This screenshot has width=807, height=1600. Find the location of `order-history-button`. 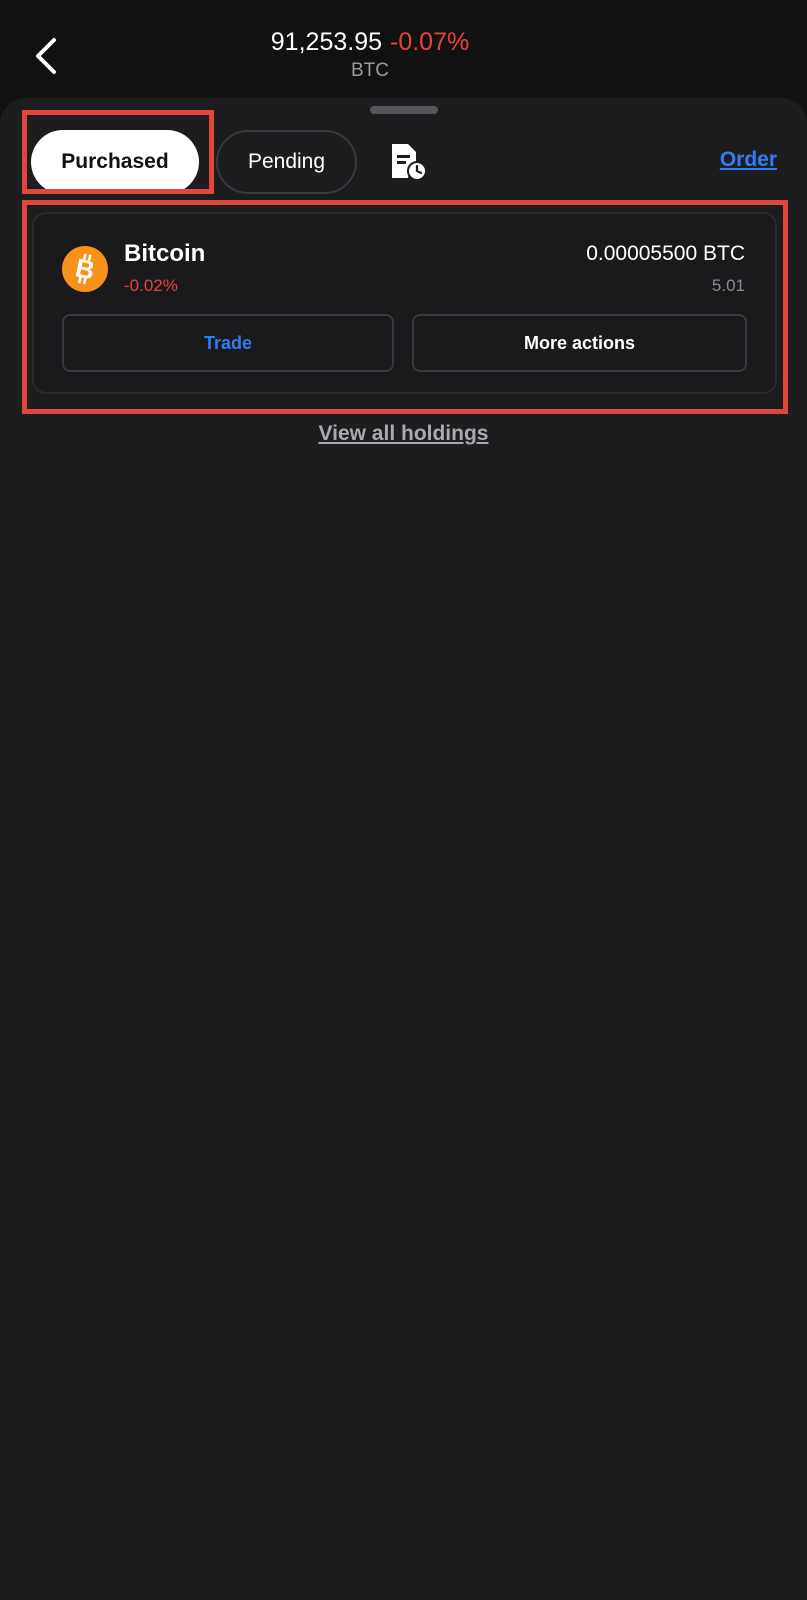

order-history-button is located at coordinates (408, 162).